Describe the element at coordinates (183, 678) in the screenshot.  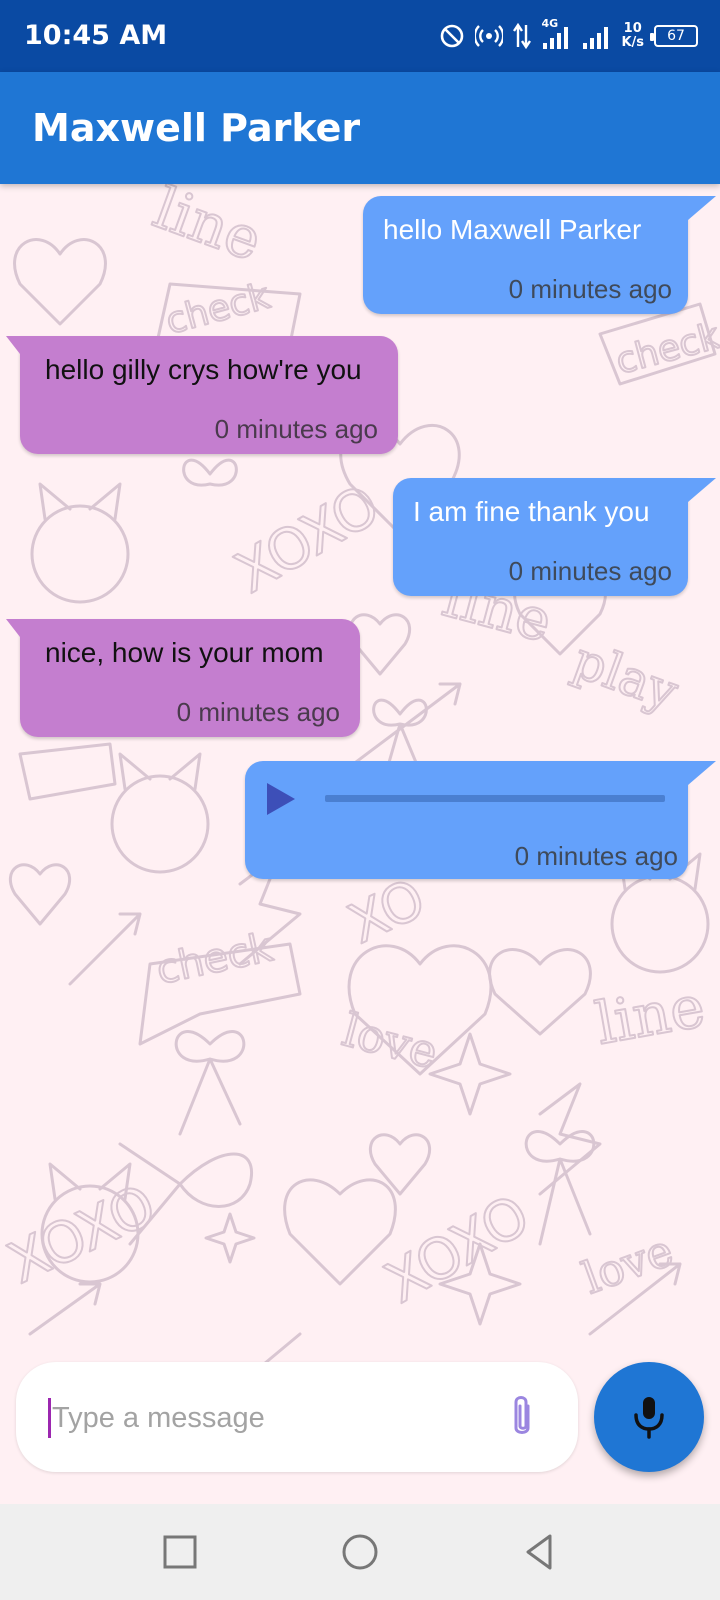
I see `message-bubble-incoming: nice, how is your mom 0 minutes ago` at that location.